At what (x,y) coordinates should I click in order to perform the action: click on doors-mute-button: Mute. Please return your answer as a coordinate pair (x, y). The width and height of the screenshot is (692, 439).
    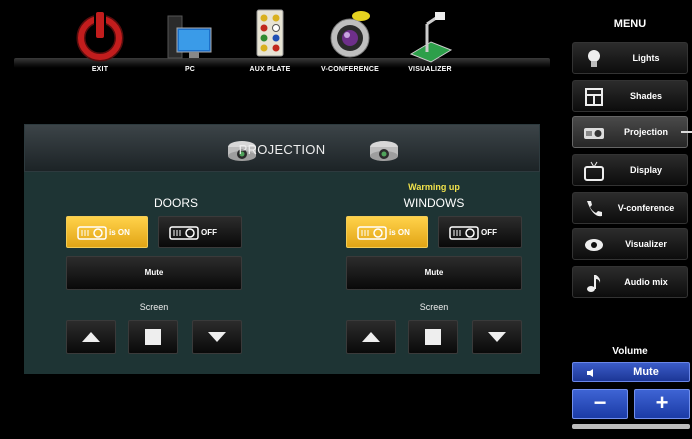
    Looking at the image, I should click on (154, 273).